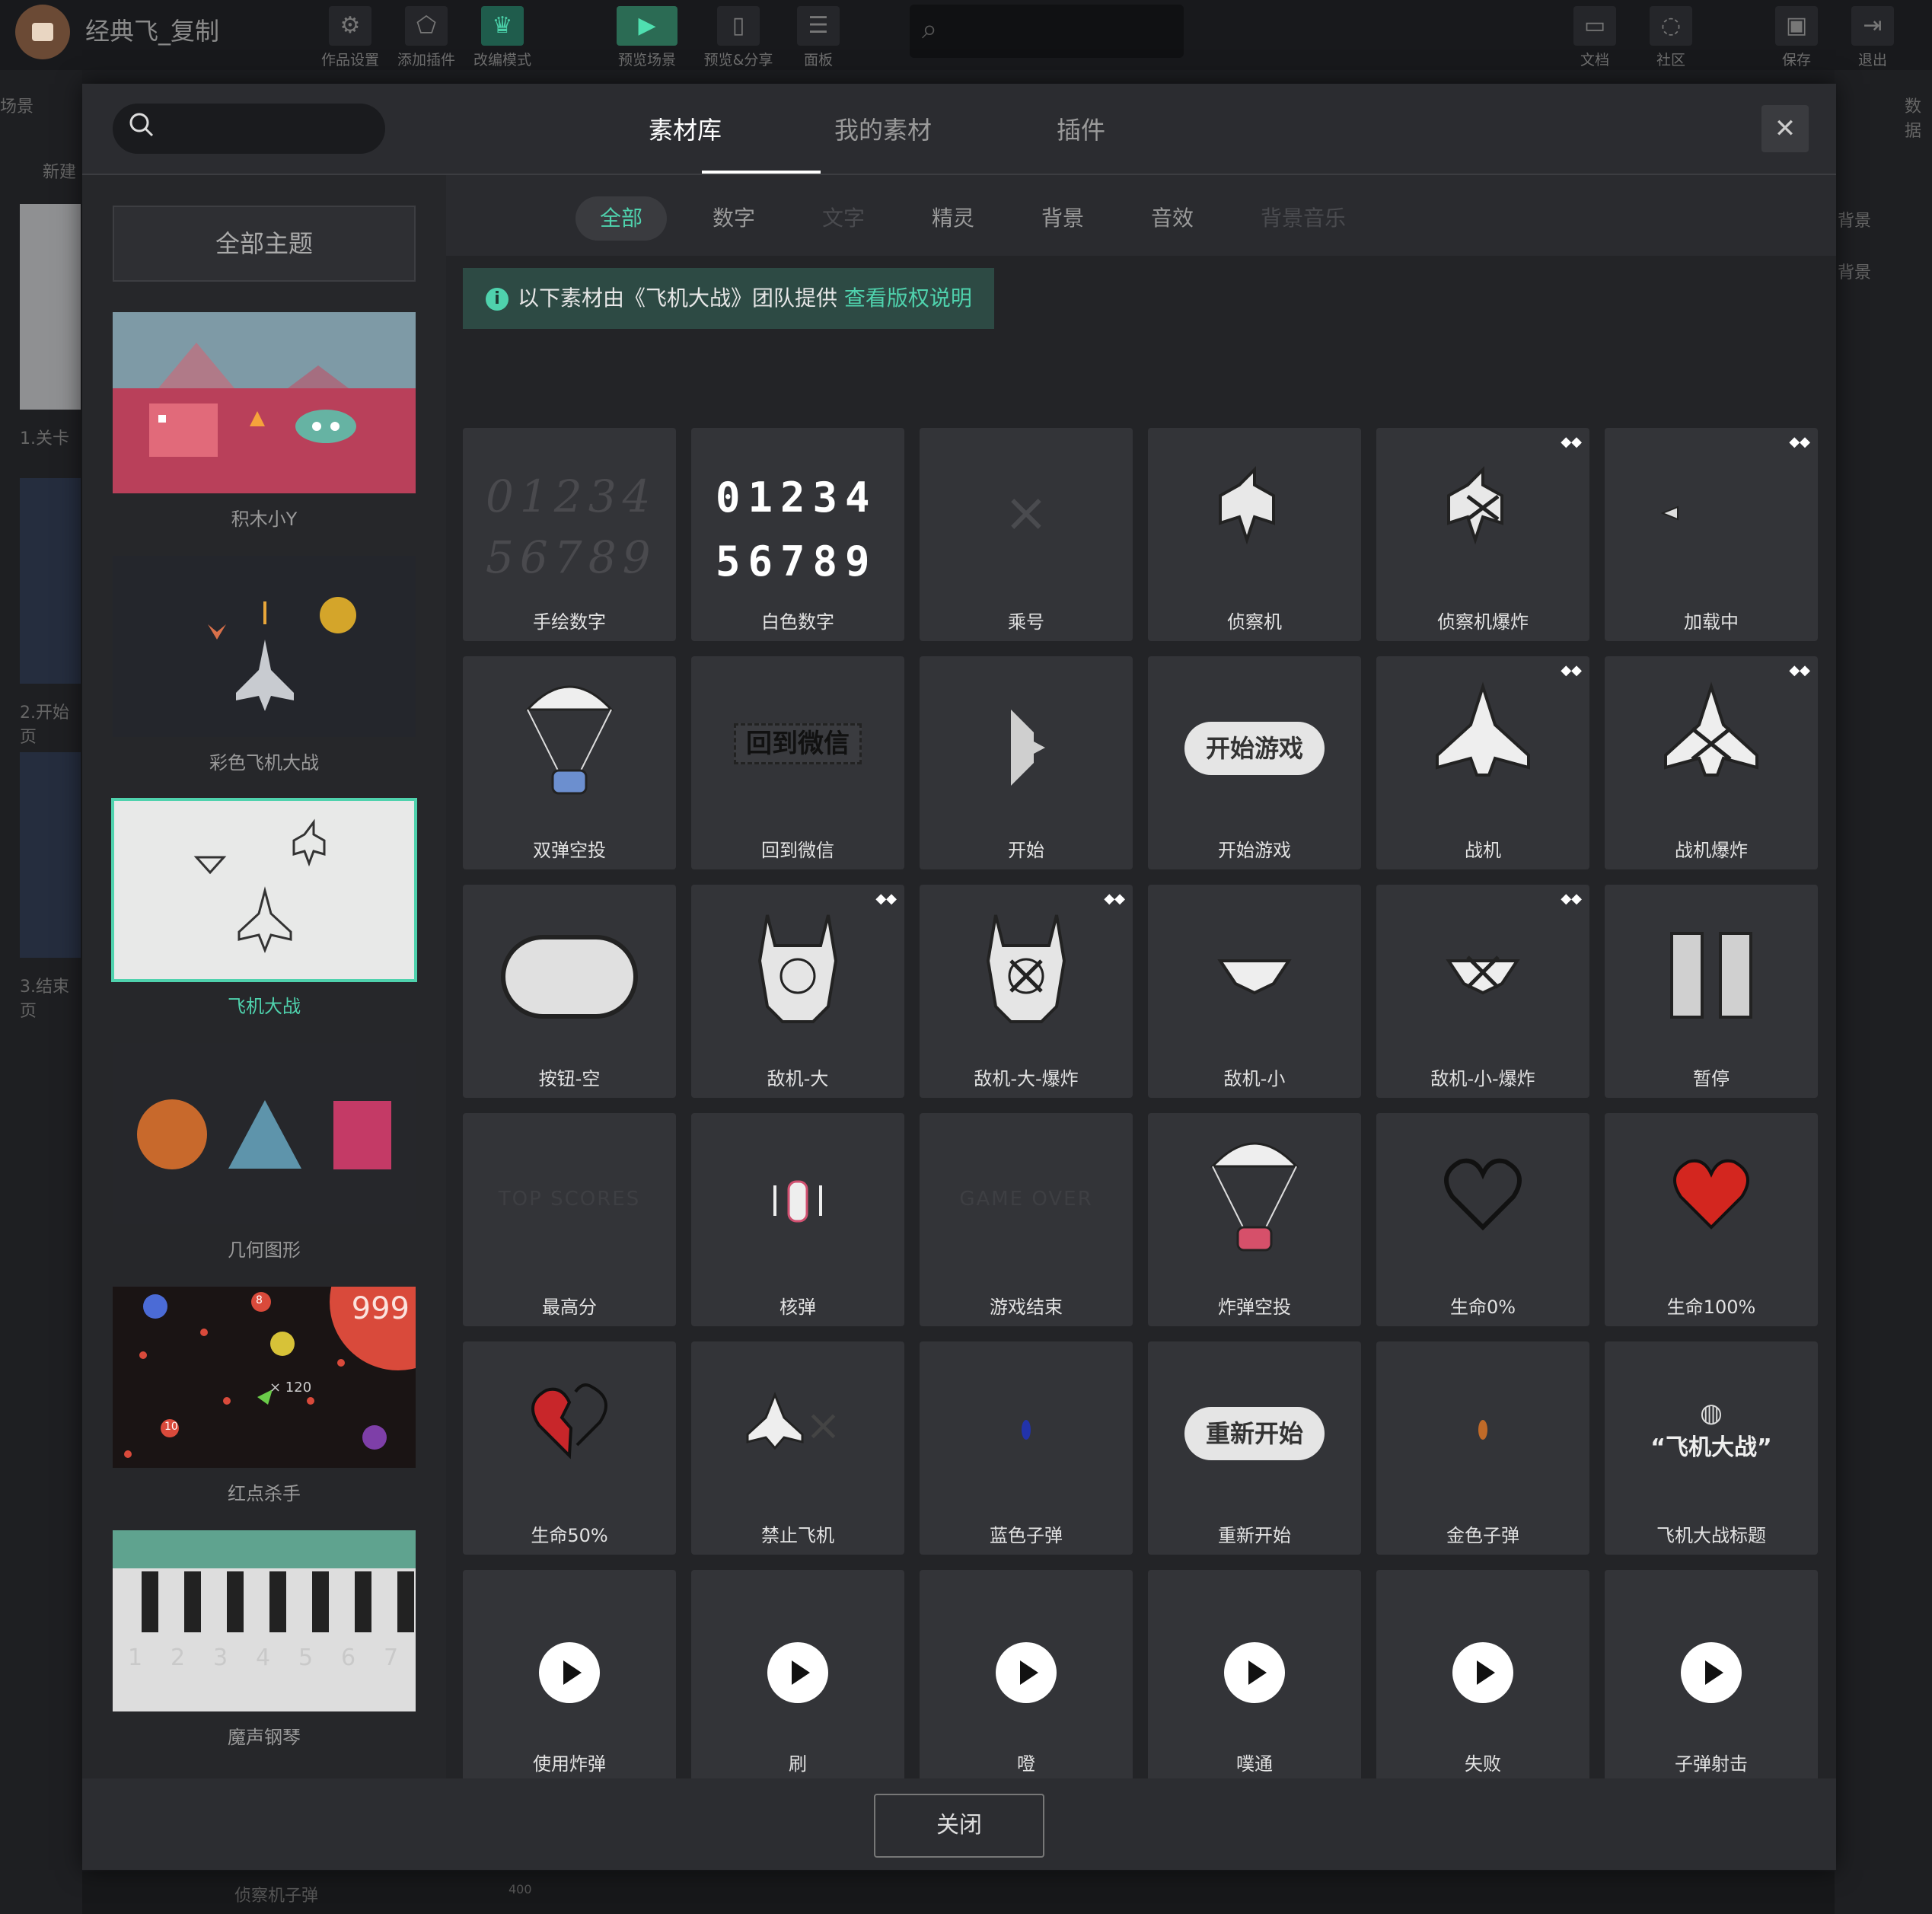  What do you see at coordinates (1026, 992) in the screenshot?
I see `asset-card: ◆◆ 敌机-大-爆炸` at bounding box center [1026, 992].